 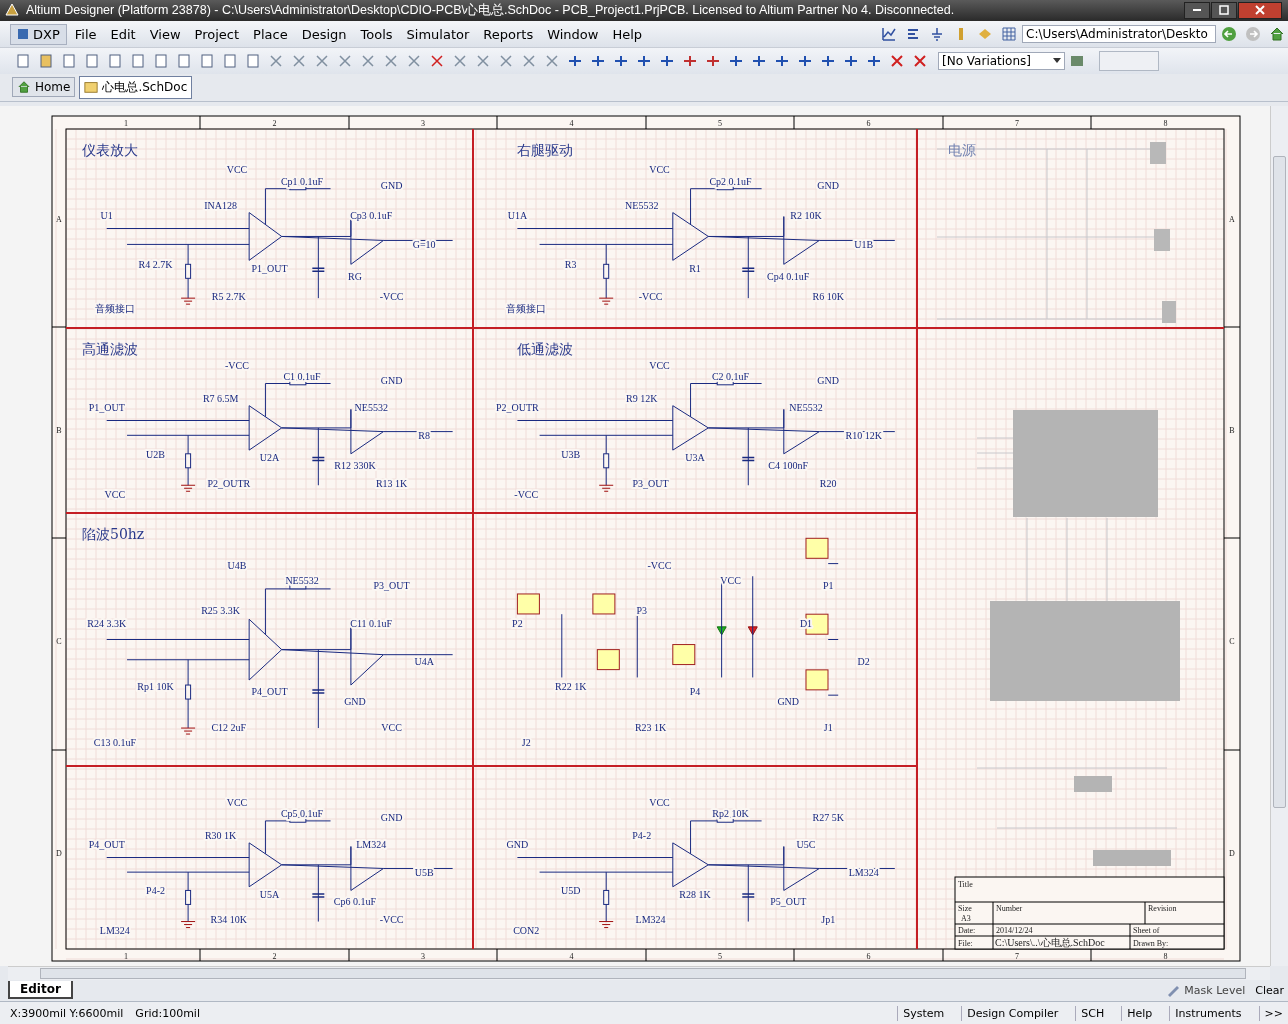 I want to click on menu-item: File, so click(x=85, y=34).